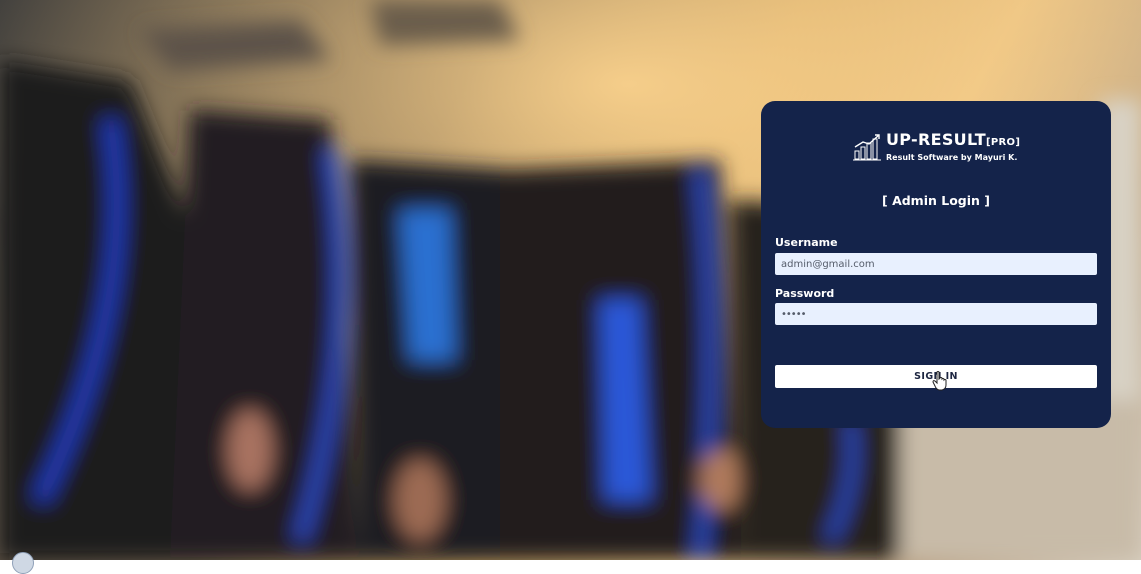 The image size is (1141, 574). I want to click on brand-subtitle: Result Software by Mayuri K., so click(952, 157).